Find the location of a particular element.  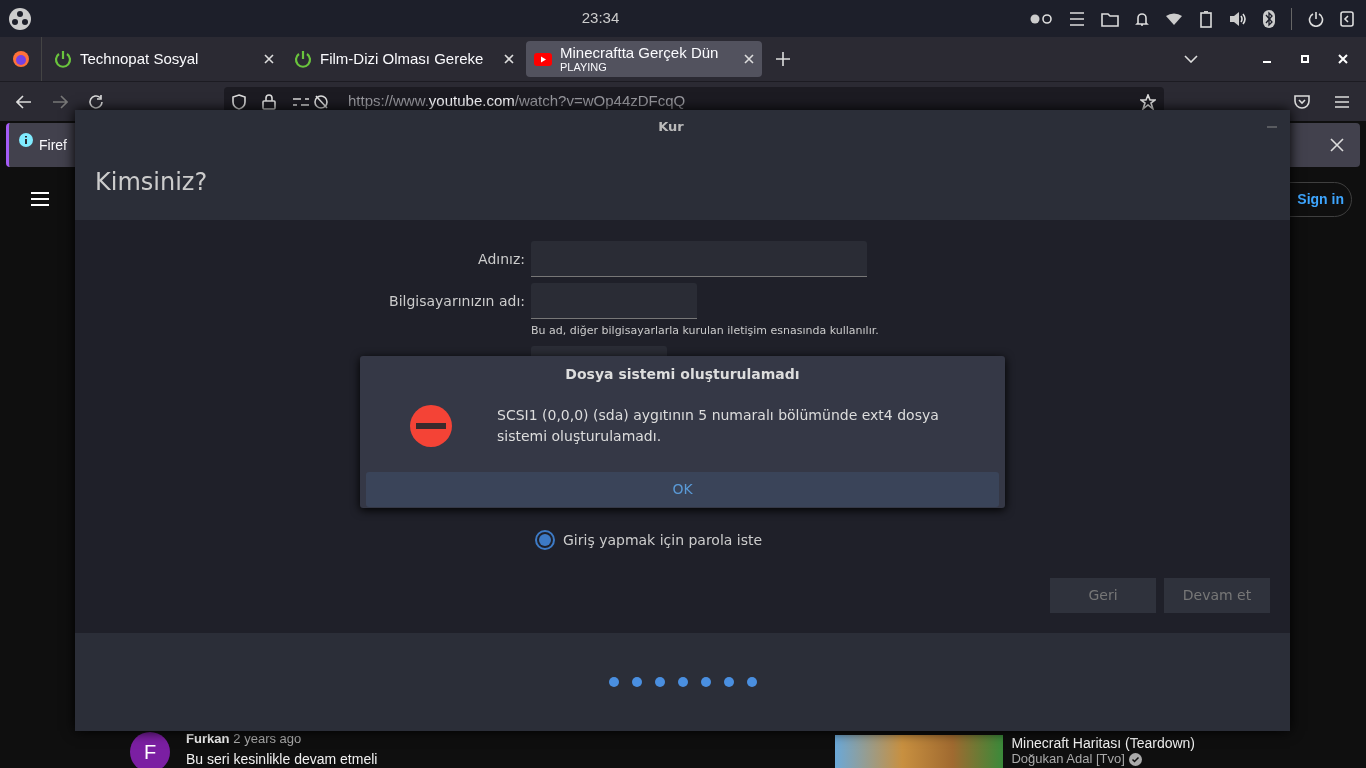

field-hint: Bu ad, diğer bilgisayarlarla kurulan iletişim esnasında kullanılır. is located at coordinates (705, 331).